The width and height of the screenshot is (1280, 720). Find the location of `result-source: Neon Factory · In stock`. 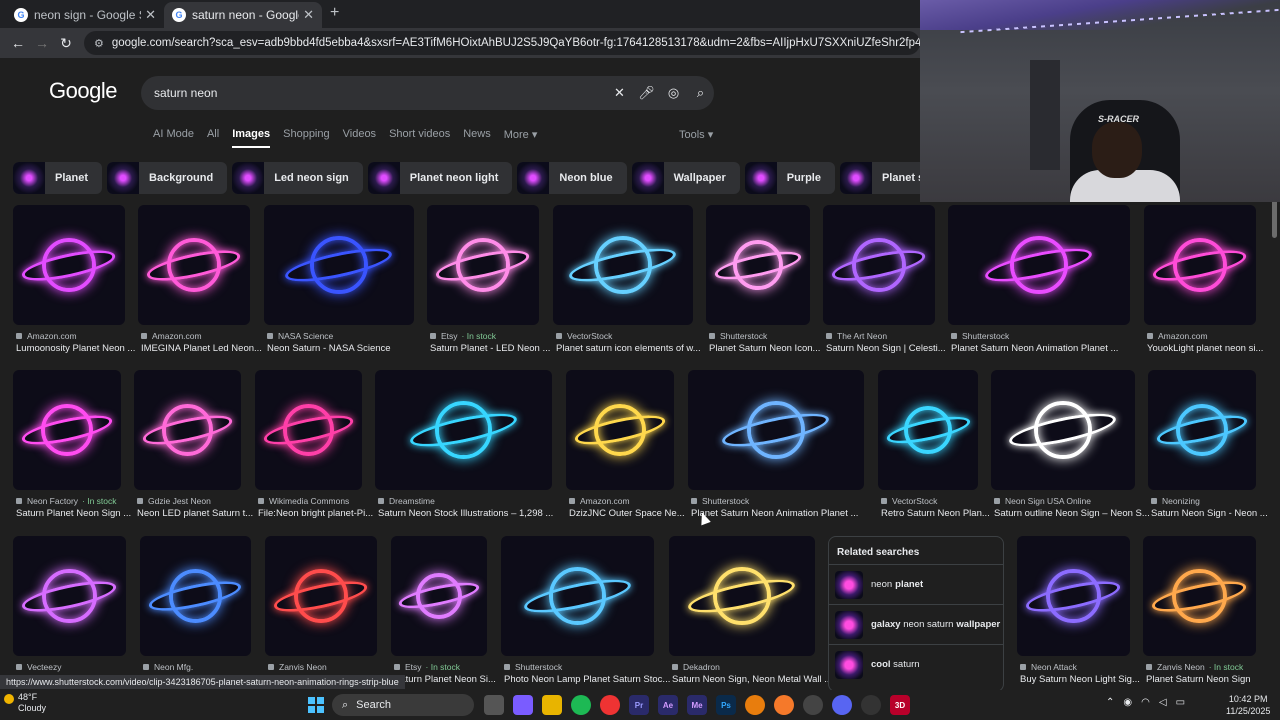

result-source: Neon Factory · In stock is located at coordinates (66, 501).